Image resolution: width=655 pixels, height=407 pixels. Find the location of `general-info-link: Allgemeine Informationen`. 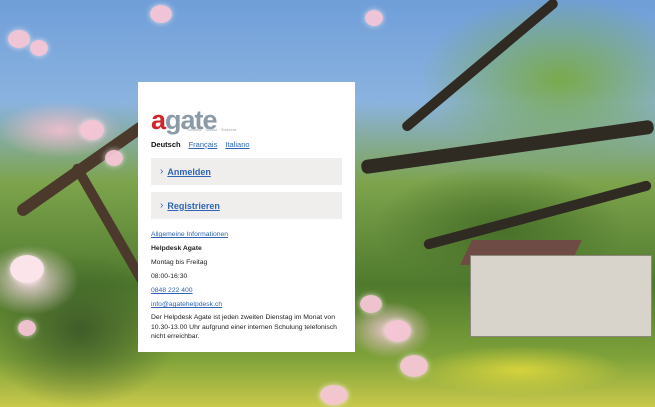

general-info-link: Allgemeine Informationen is located at coordinates (189, 234).